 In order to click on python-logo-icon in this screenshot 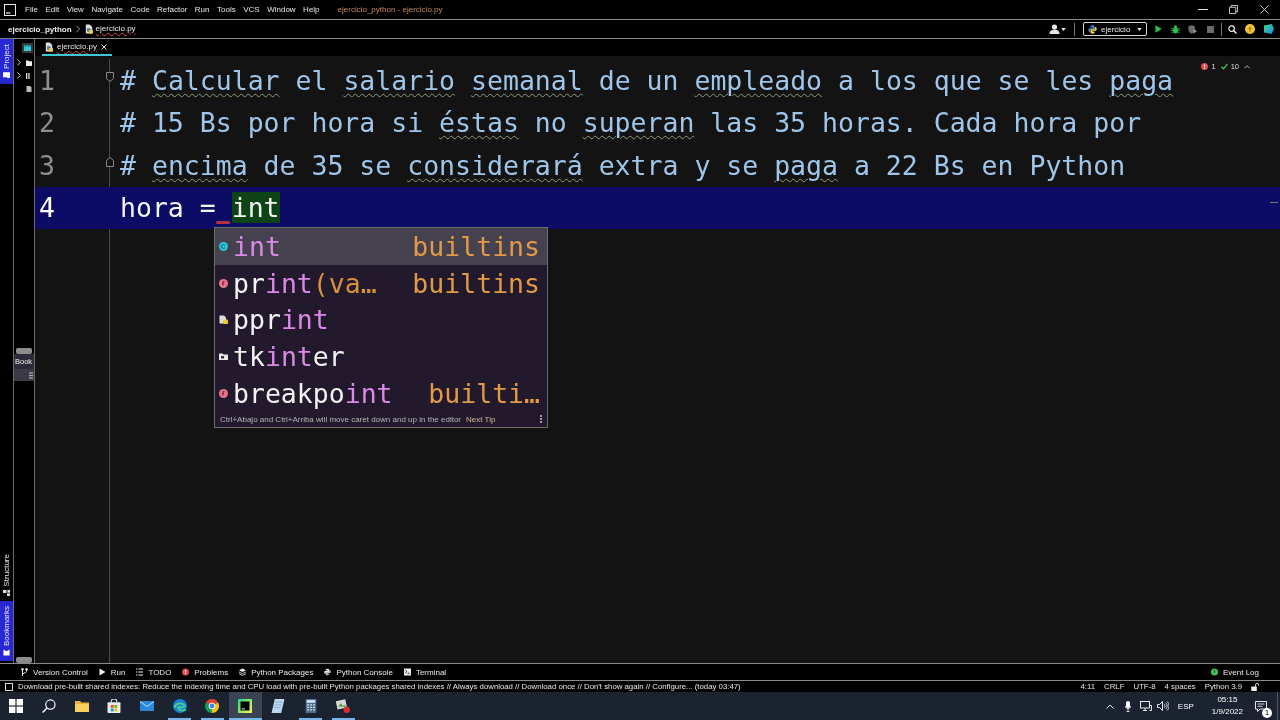, I will do `click(1092, 29)`.